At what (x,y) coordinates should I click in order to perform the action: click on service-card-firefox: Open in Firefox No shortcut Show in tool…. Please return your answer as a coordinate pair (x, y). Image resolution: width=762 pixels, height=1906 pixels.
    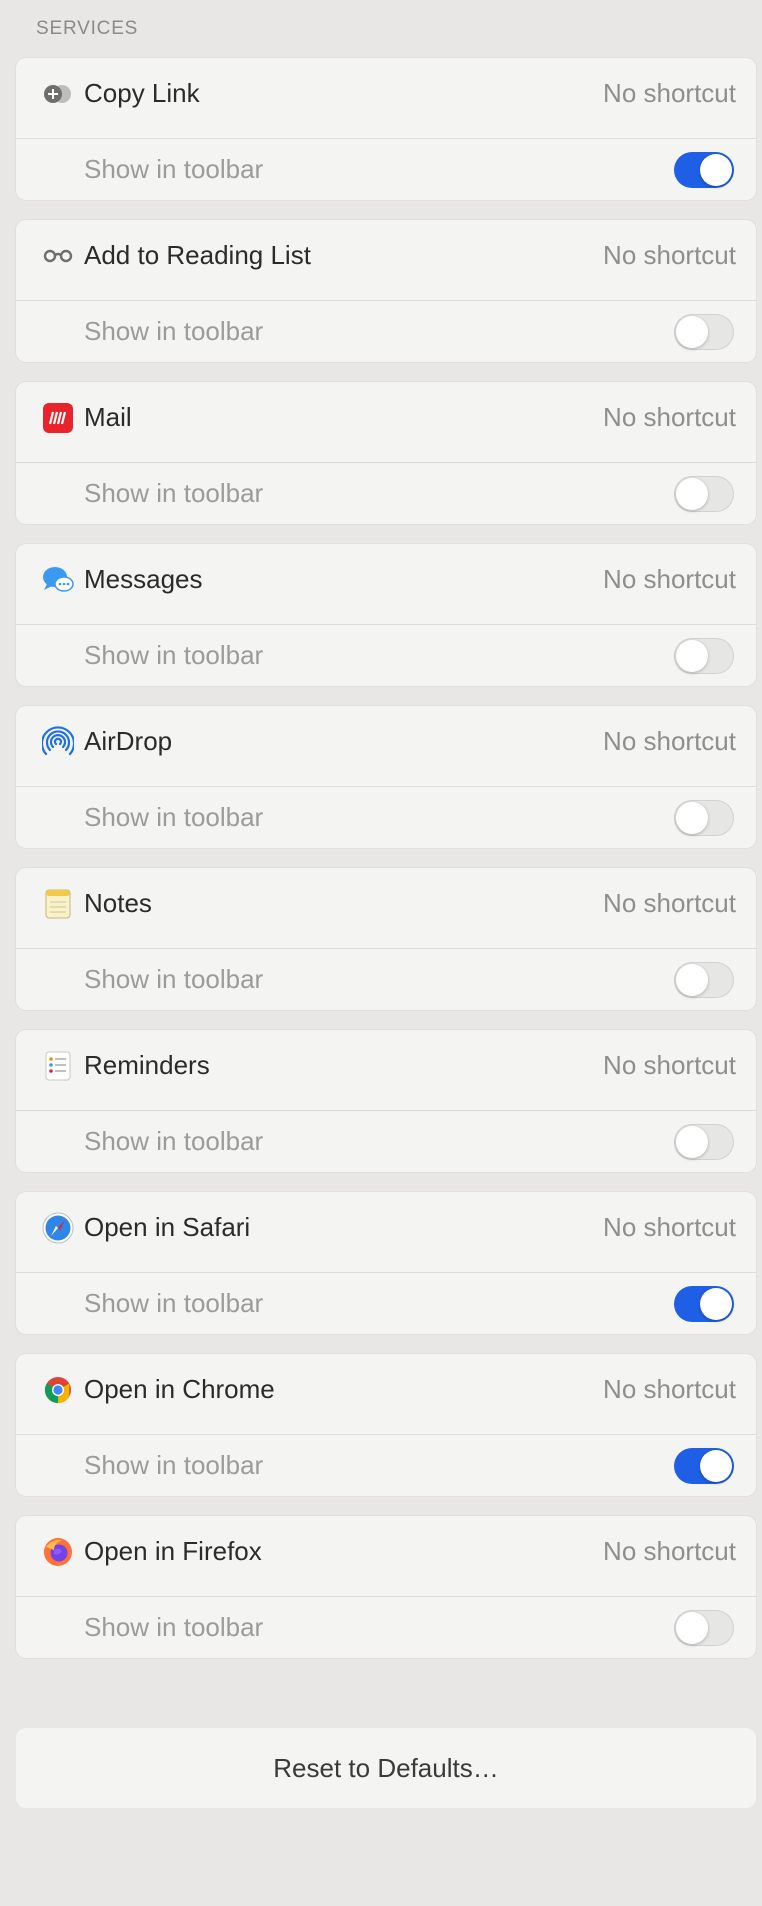
    Looking at the image, I should click on (386, 1587).